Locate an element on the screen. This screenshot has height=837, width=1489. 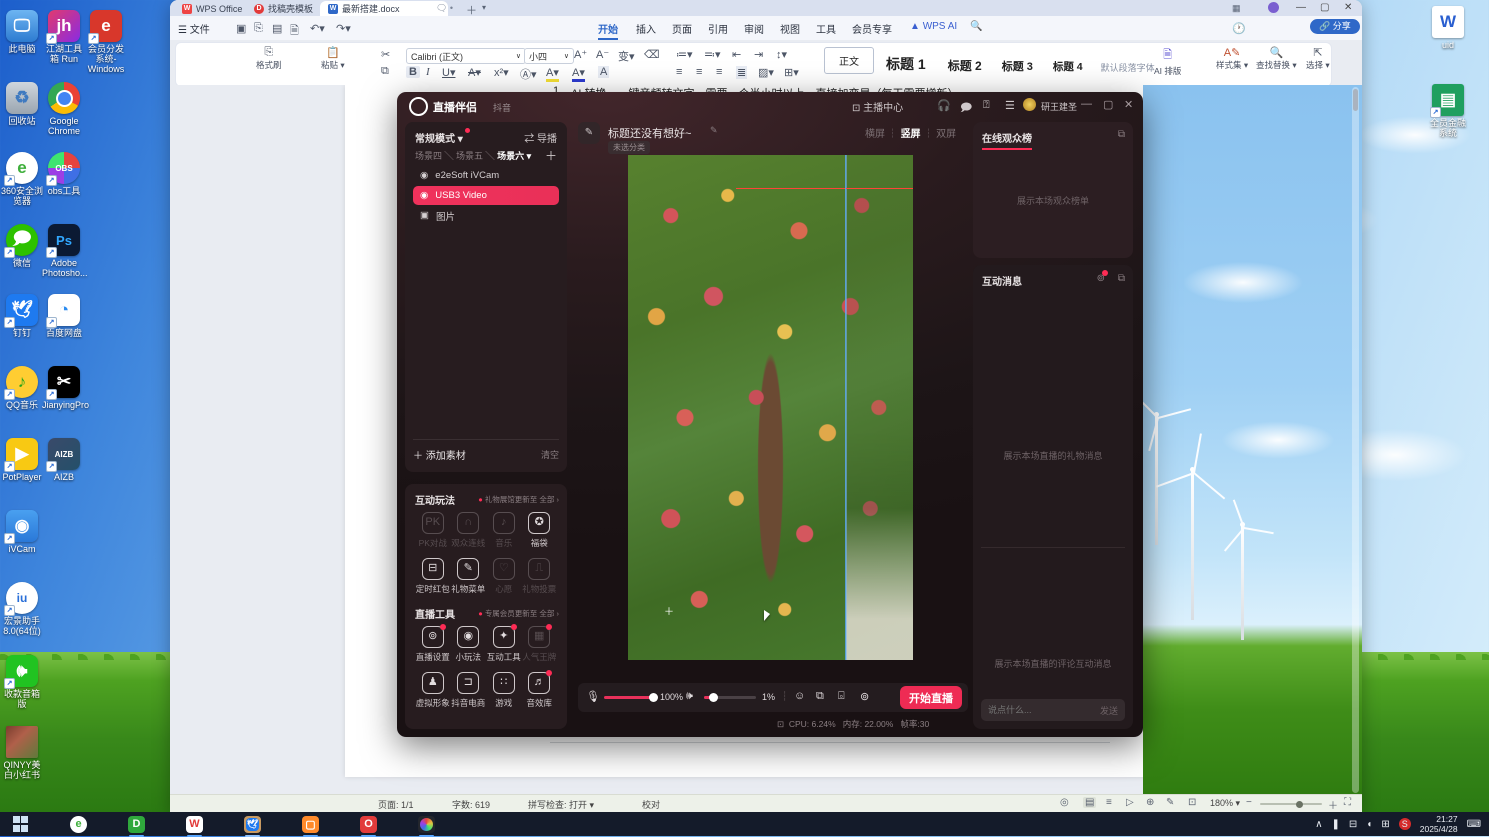
char-shading-button: A is located at coordinates (604, 72).